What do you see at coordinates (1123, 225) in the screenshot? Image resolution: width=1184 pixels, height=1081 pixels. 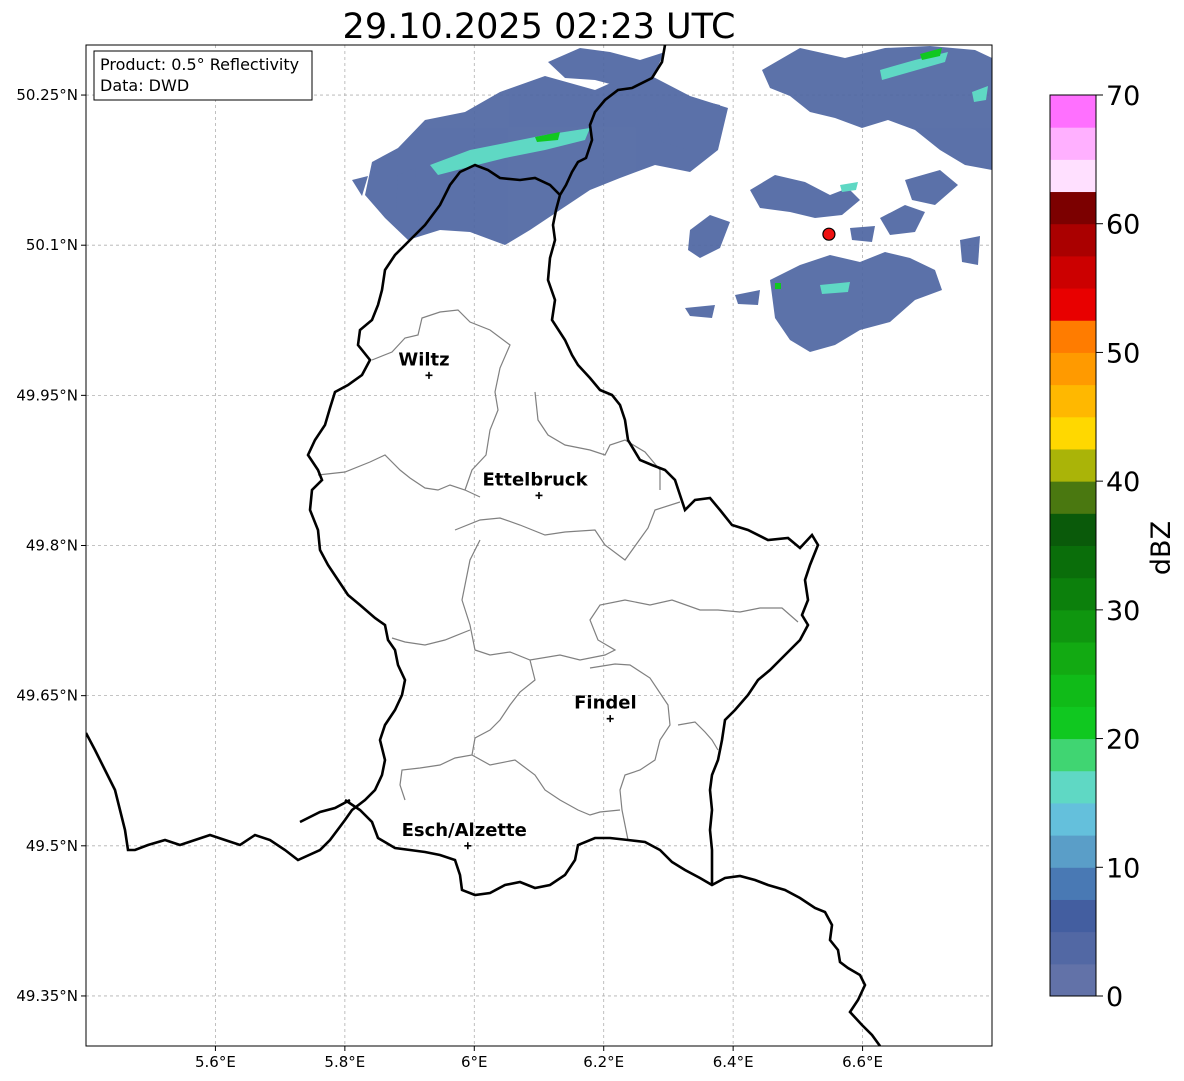 I see `colorbar-tick-label: 60` at bounding box center [1123, 225].